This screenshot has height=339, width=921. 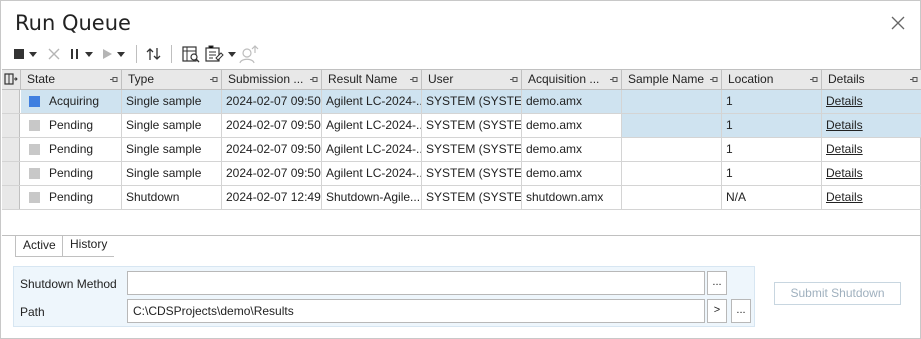 I want to click on queue-properties-icon, so click(x=191, y=54).